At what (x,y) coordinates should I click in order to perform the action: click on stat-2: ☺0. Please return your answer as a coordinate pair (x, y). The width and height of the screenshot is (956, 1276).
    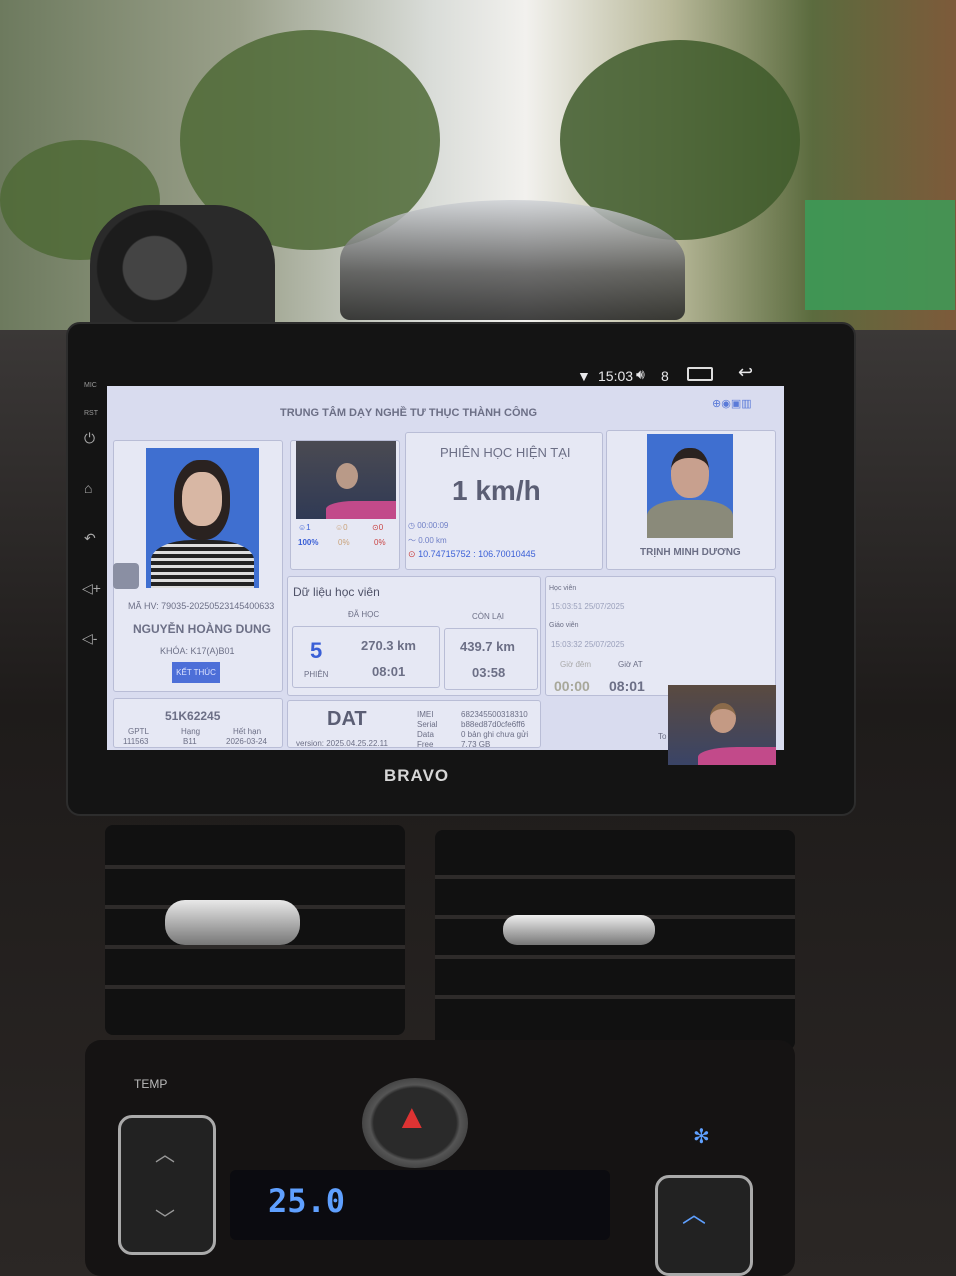
    Looking at the image, I should click on (341, 527).